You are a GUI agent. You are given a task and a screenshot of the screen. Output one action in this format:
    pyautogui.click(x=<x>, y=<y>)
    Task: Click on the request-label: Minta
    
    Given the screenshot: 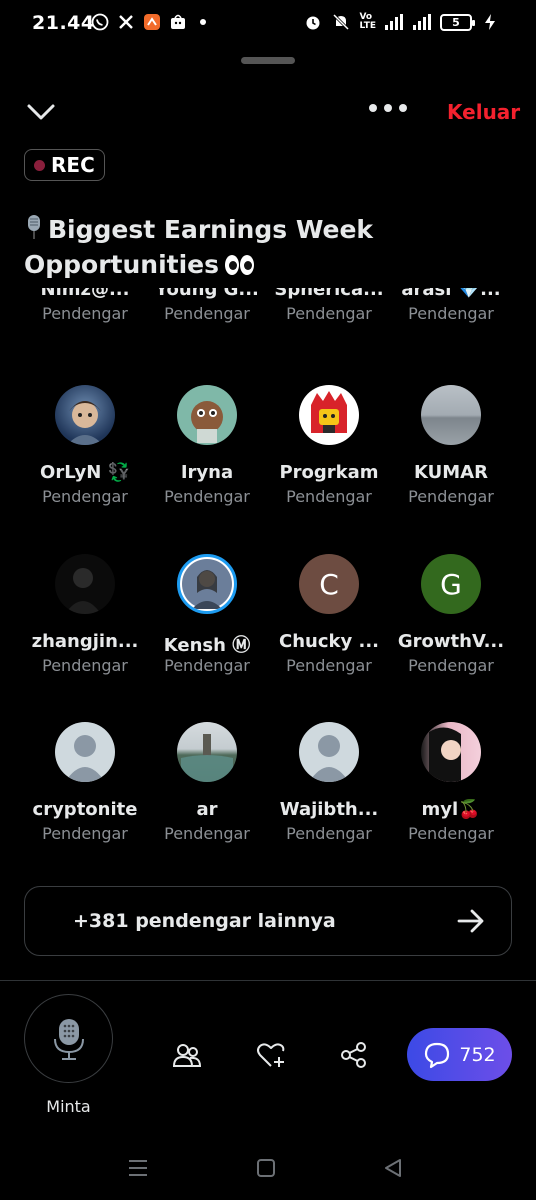 What is the action you would take?
    pyautogui.click(x=68, y=1106)
    